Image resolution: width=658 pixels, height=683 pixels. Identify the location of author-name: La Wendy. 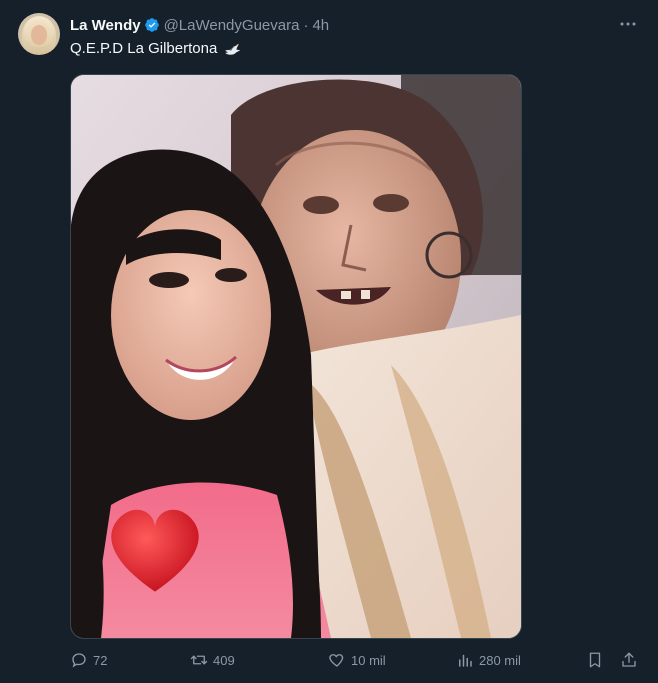
(105, 25).